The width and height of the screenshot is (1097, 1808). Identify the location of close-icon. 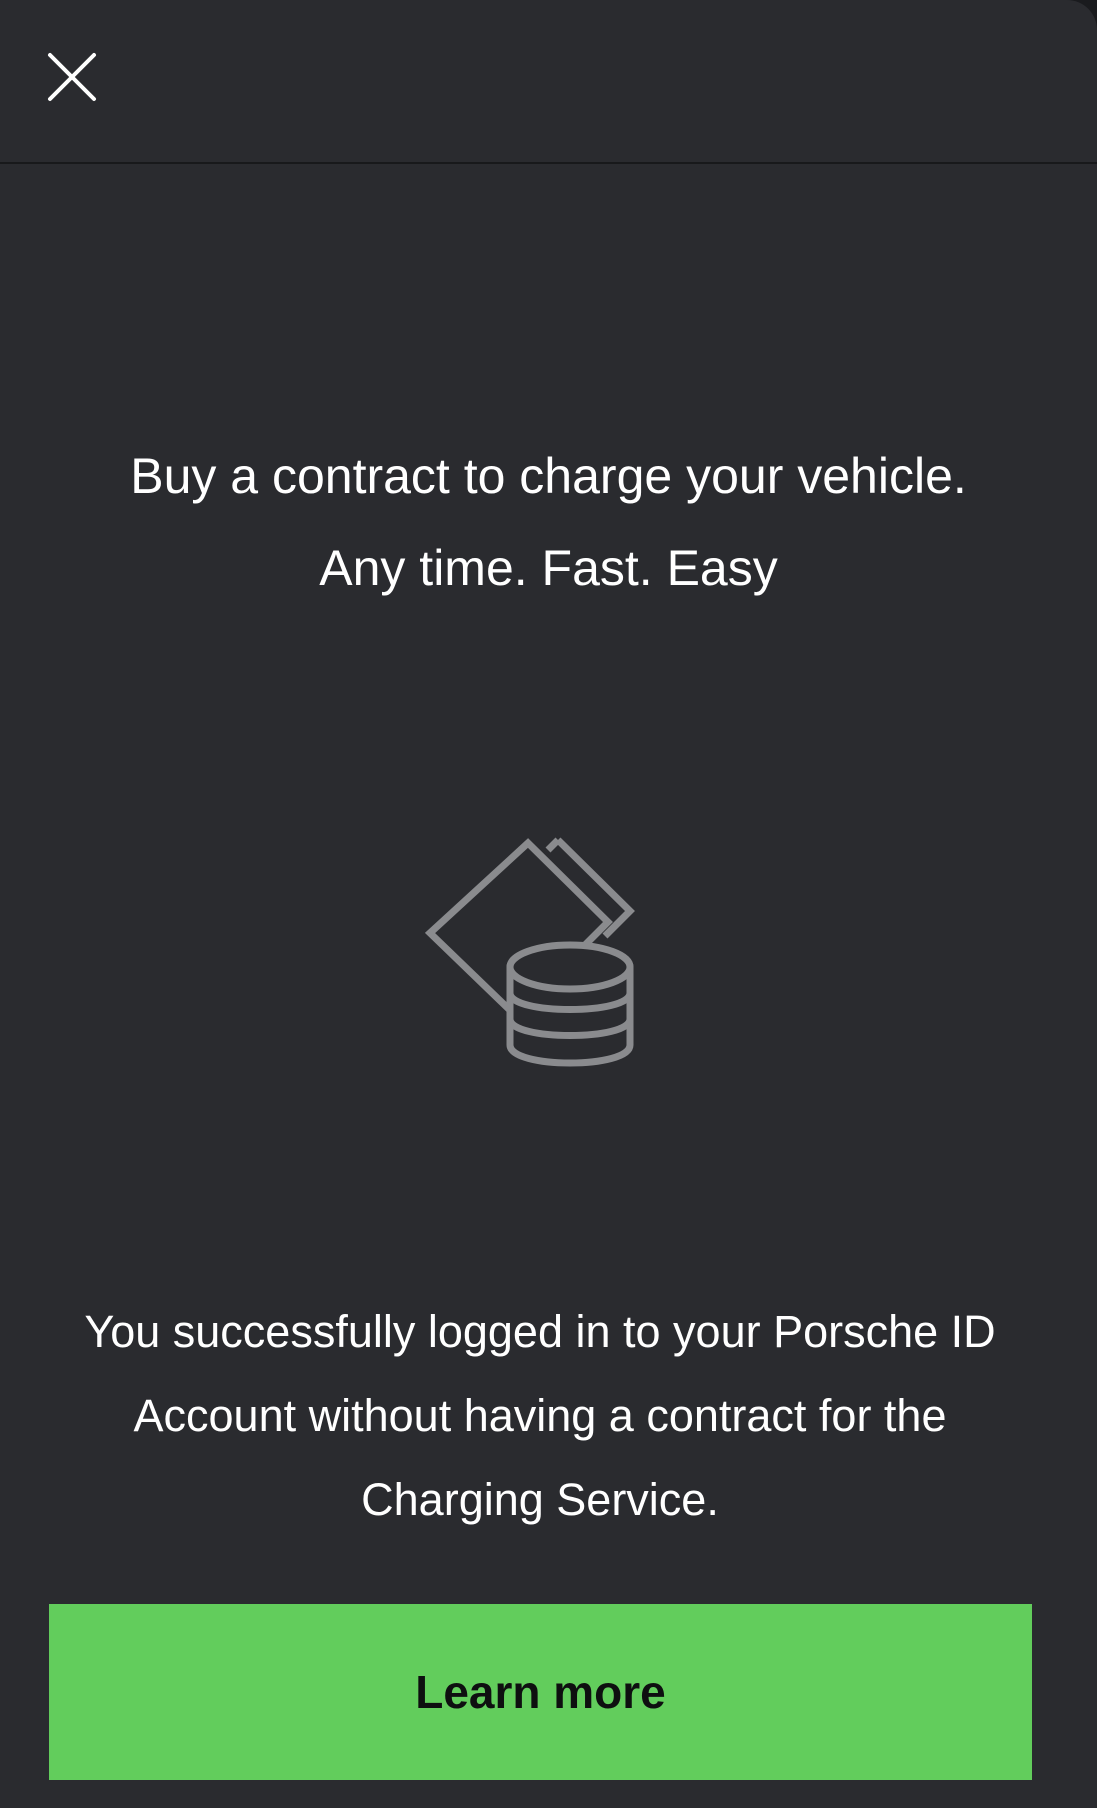
(72, 77).